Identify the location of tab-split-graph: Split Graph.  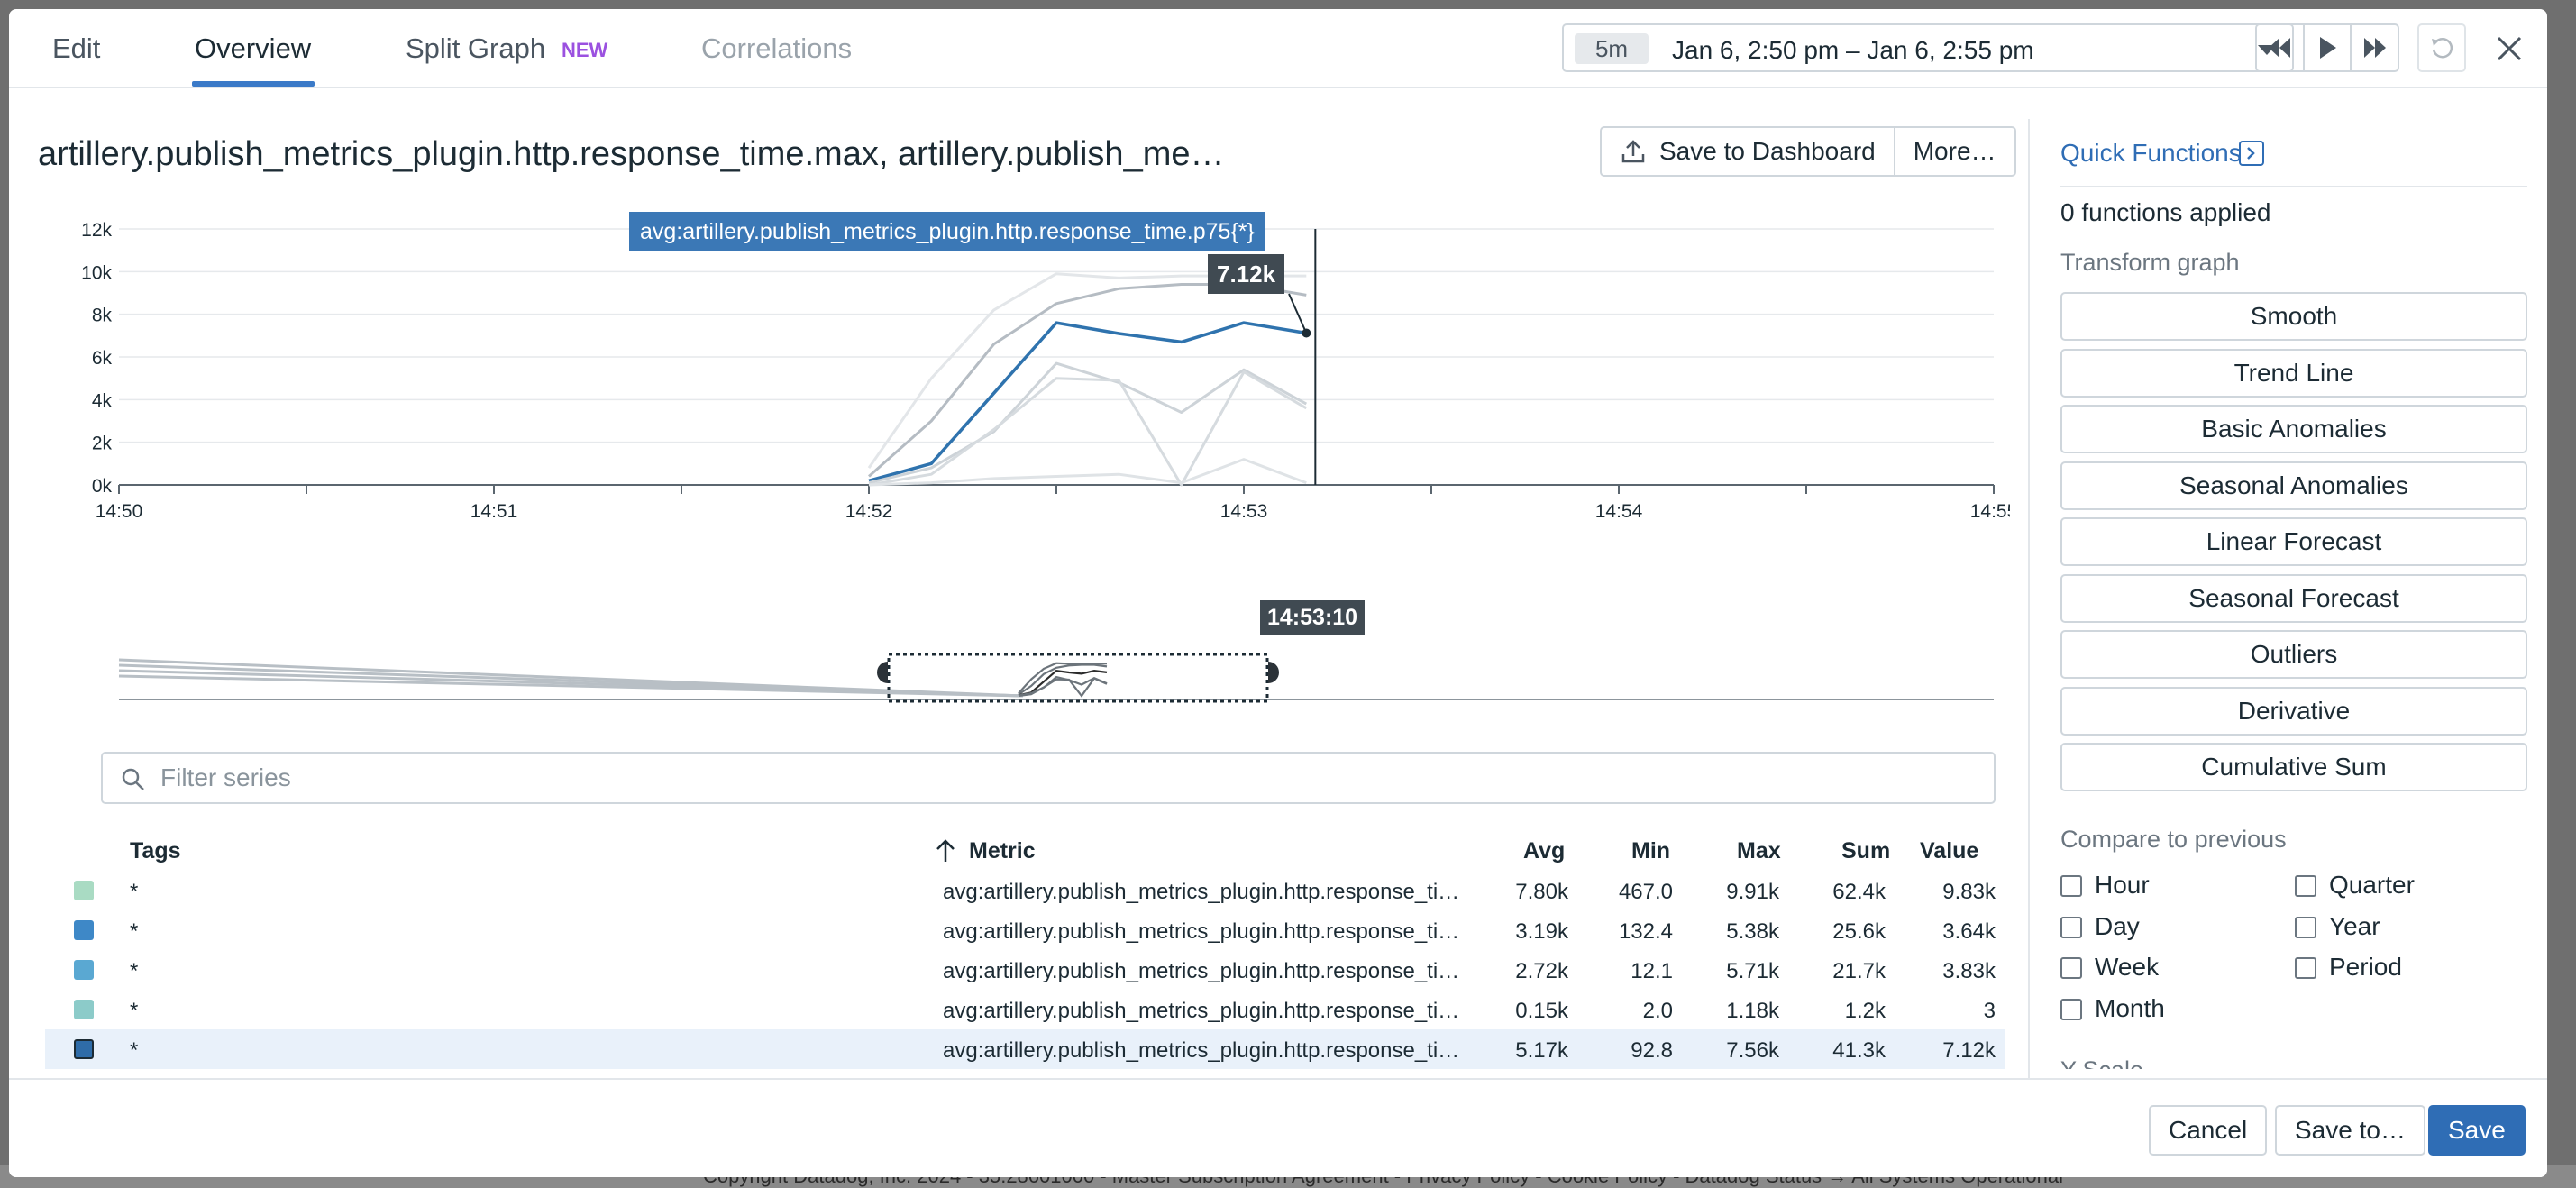
(475, 48).